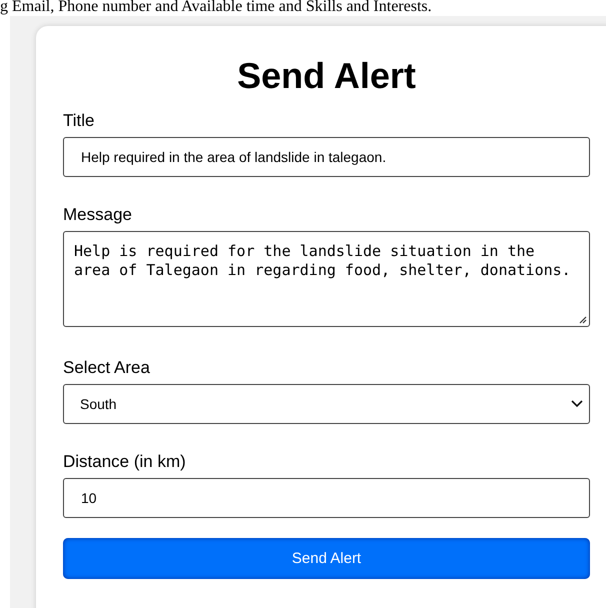 The height and width of the screenshot is (608, 606). I want to click on message-field: Help is required for the landslide situation in the area of Talegaon in regarding food, shelter, donations., so click(326, 279).